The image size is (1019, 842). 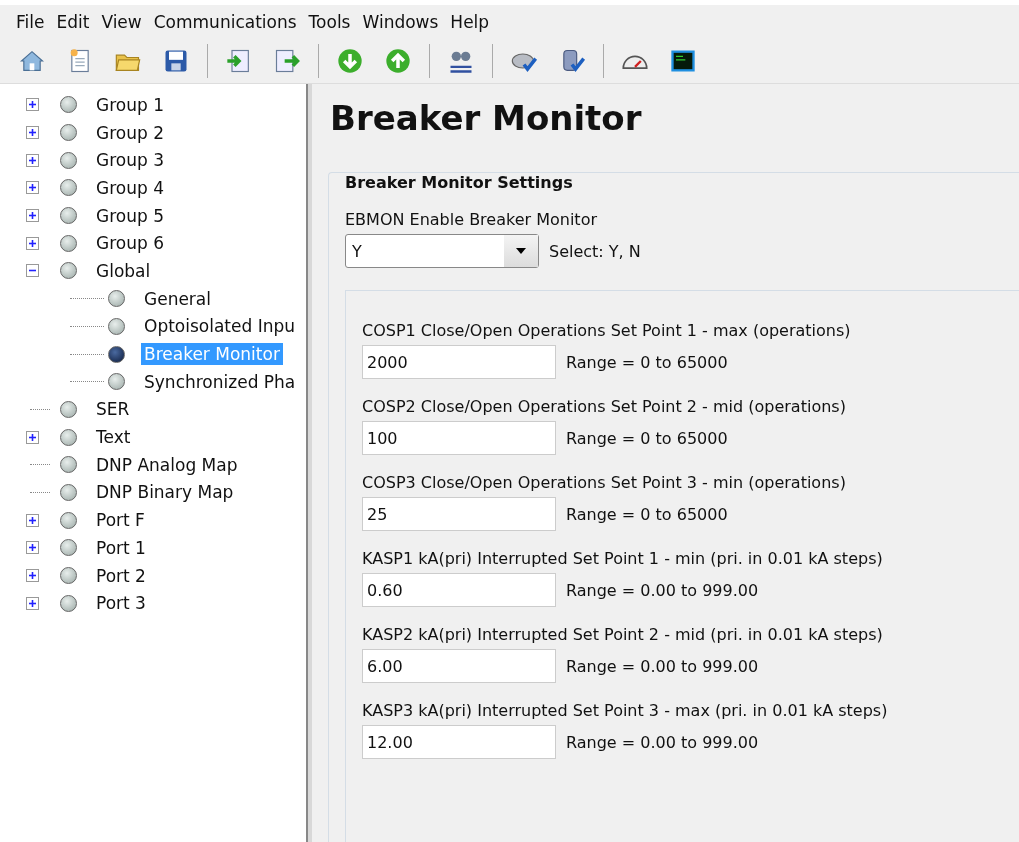 What do you see at coordinates (123, 270) in the screenshot?
I see `tree-item: Global` at bounding box center [123, 270].